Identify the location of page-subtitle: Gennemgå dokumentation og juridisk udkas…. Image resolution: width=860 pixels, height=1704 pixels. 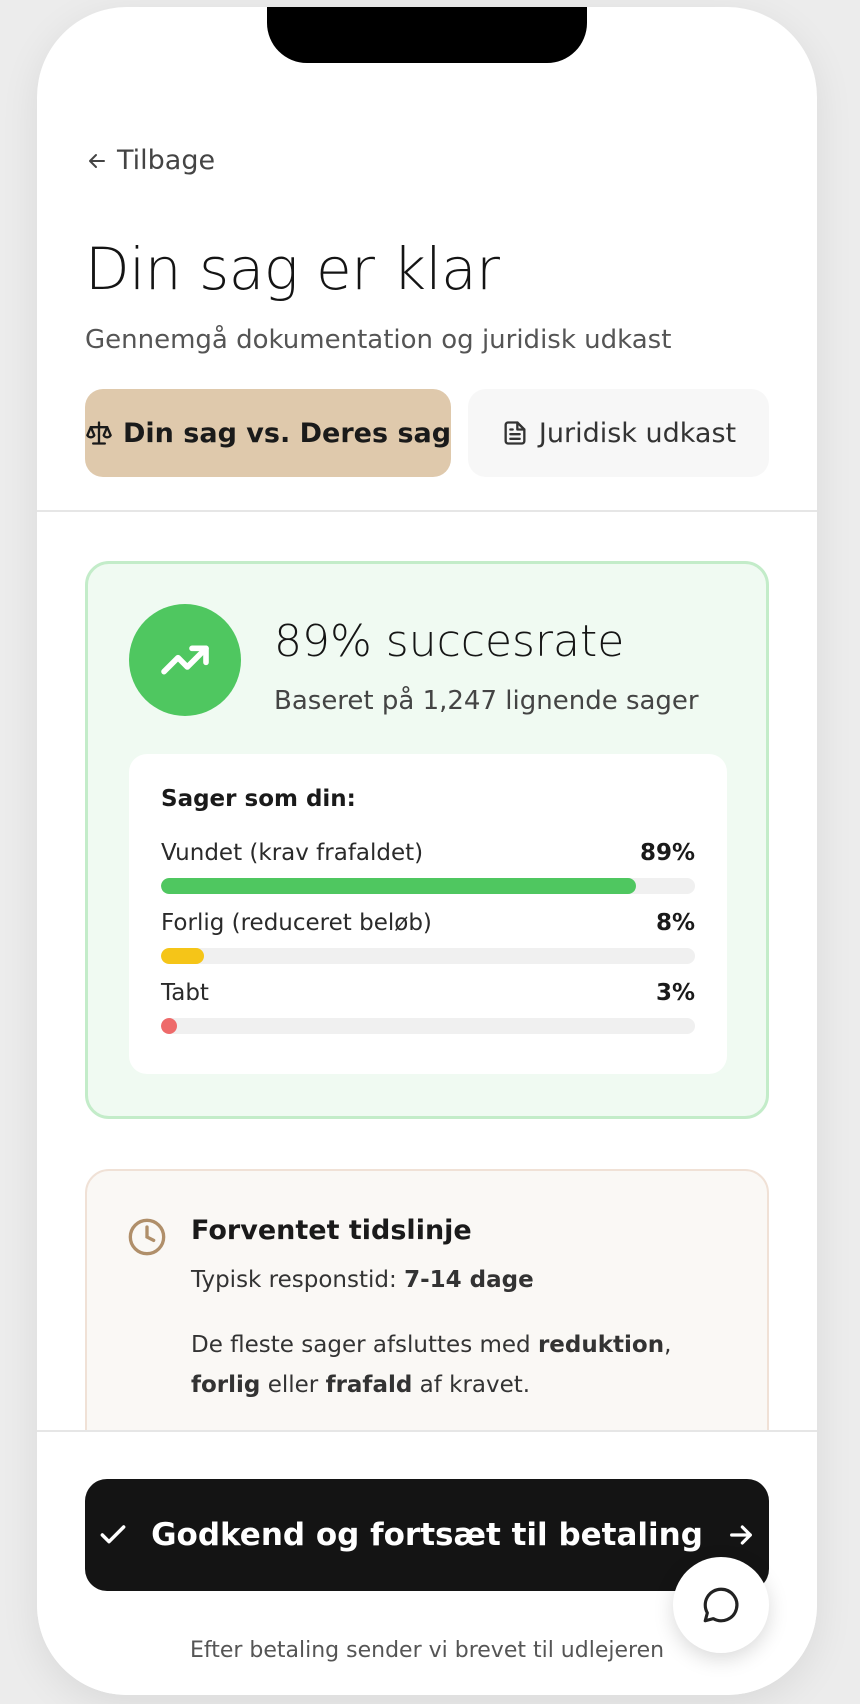
(378, 340).